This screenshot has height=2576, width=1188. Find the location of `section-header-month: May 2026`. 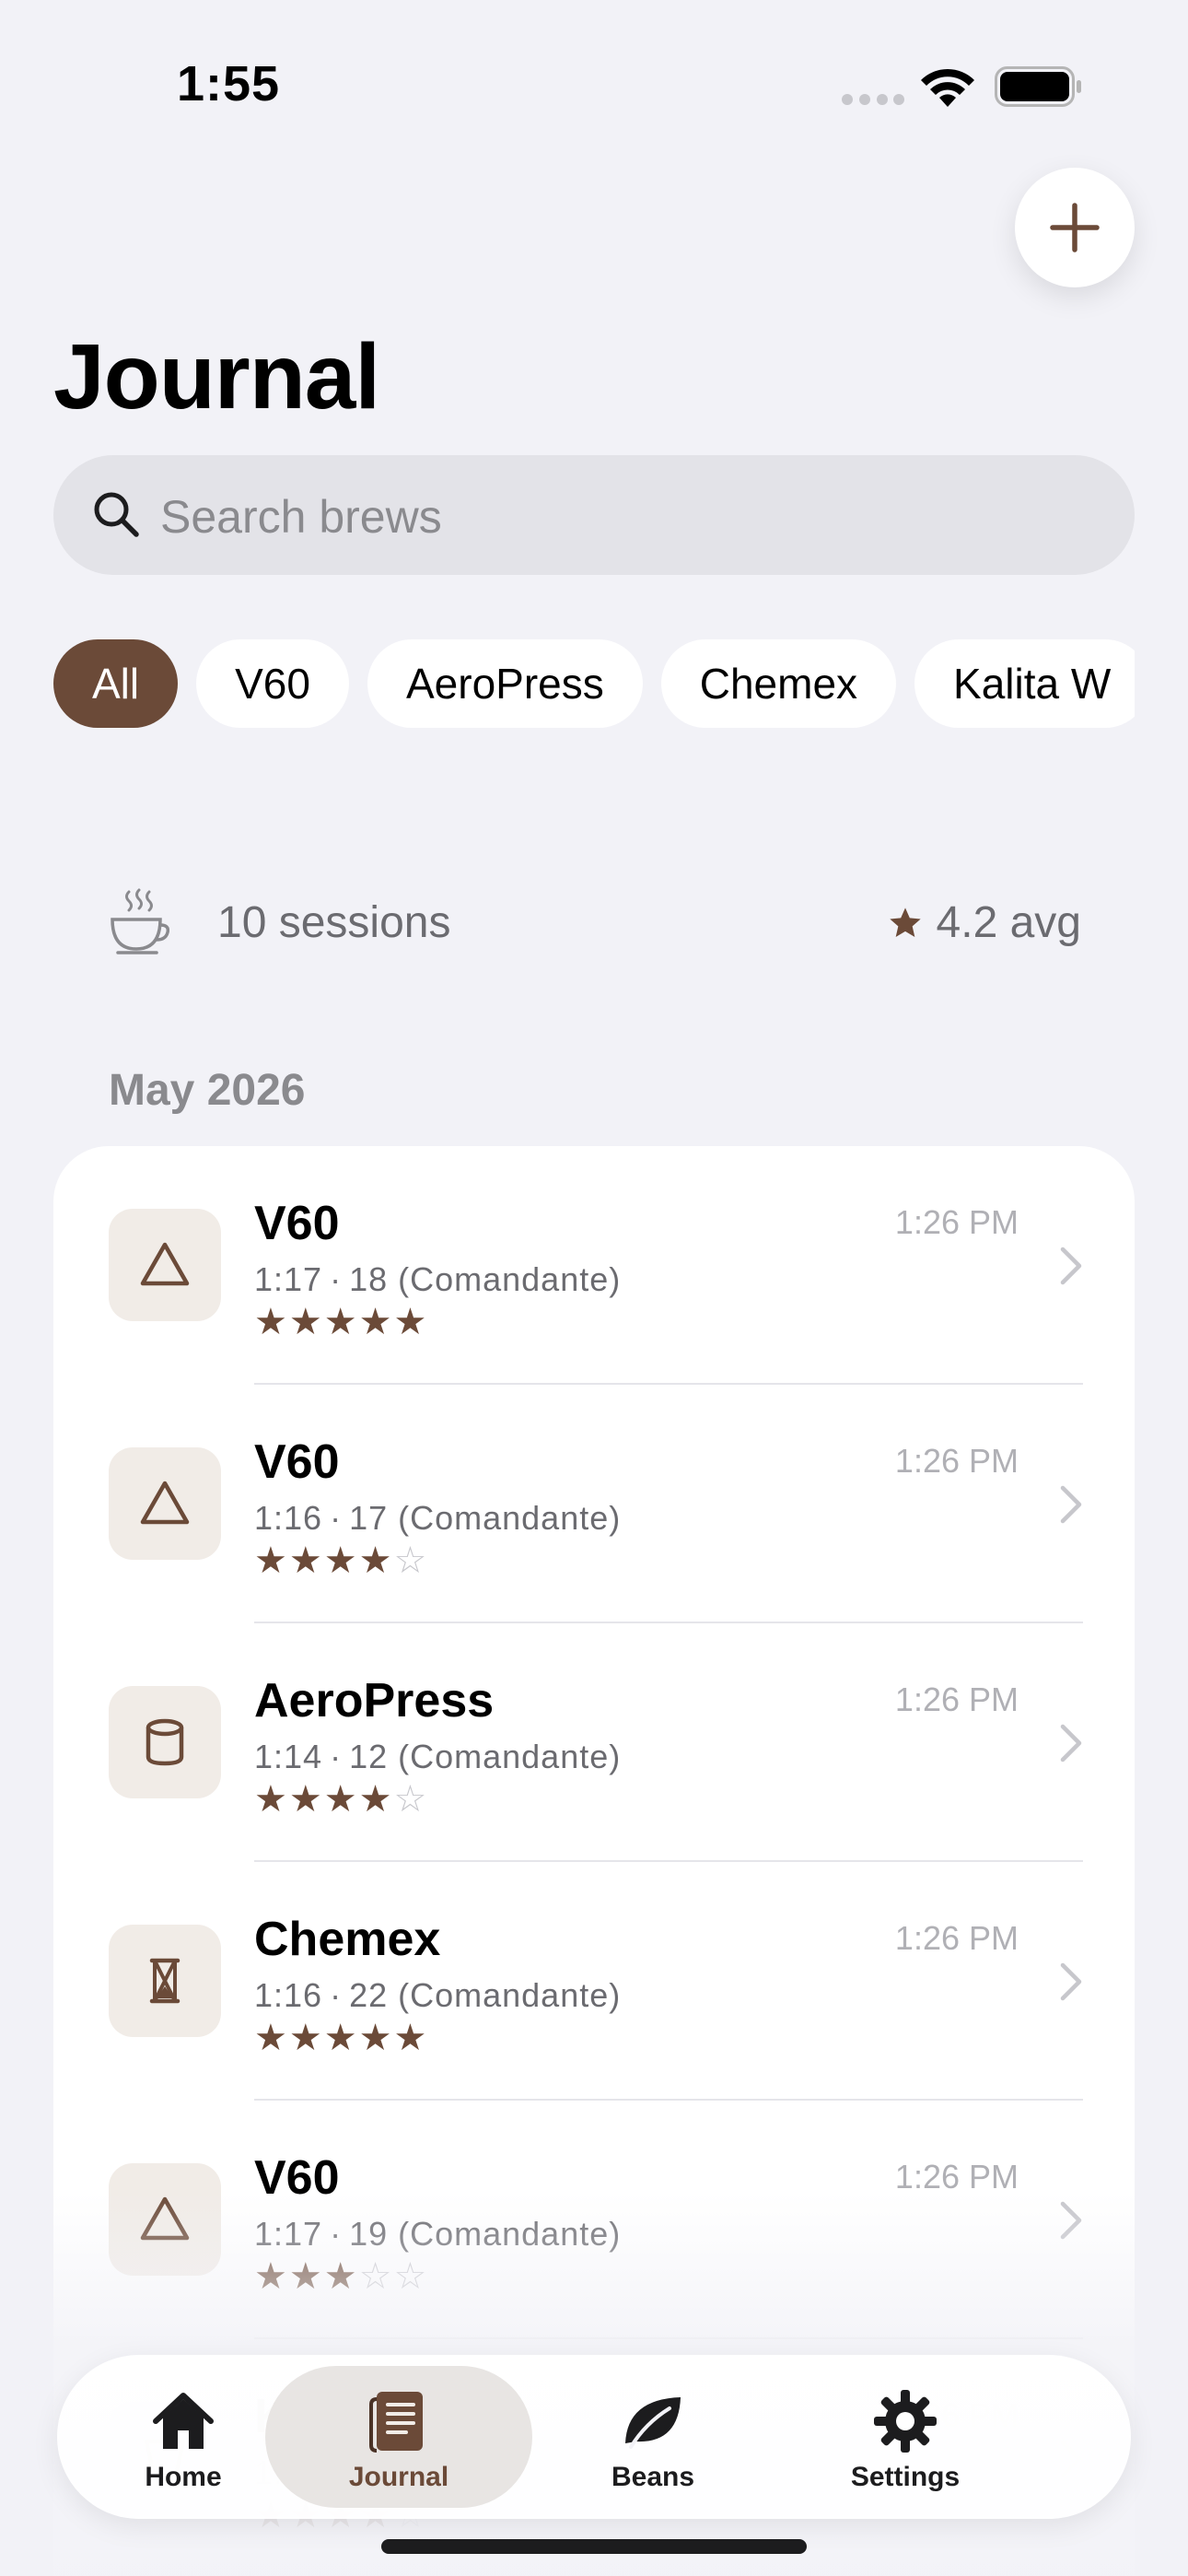

section-header-month: May 2026 is located at coordinates (207, 1090).